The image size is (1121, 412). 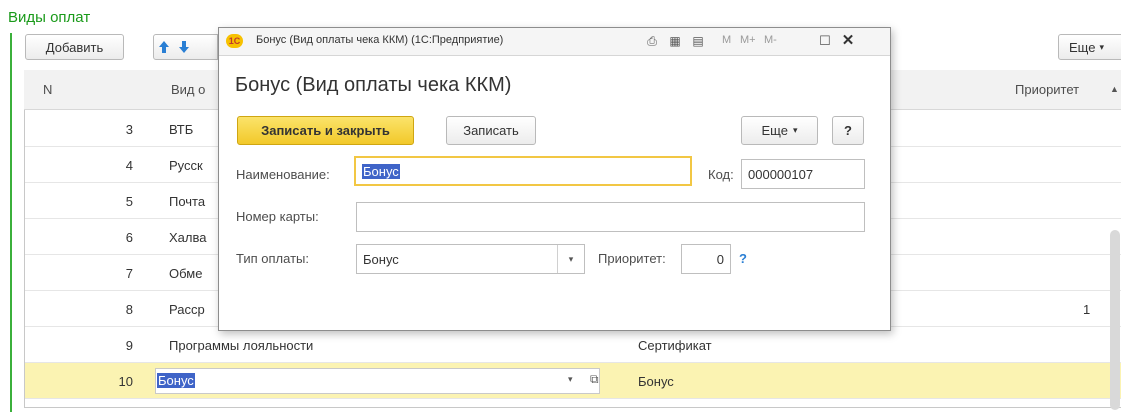 I want to click on code-label: Код:, so click(x=721, y=174).